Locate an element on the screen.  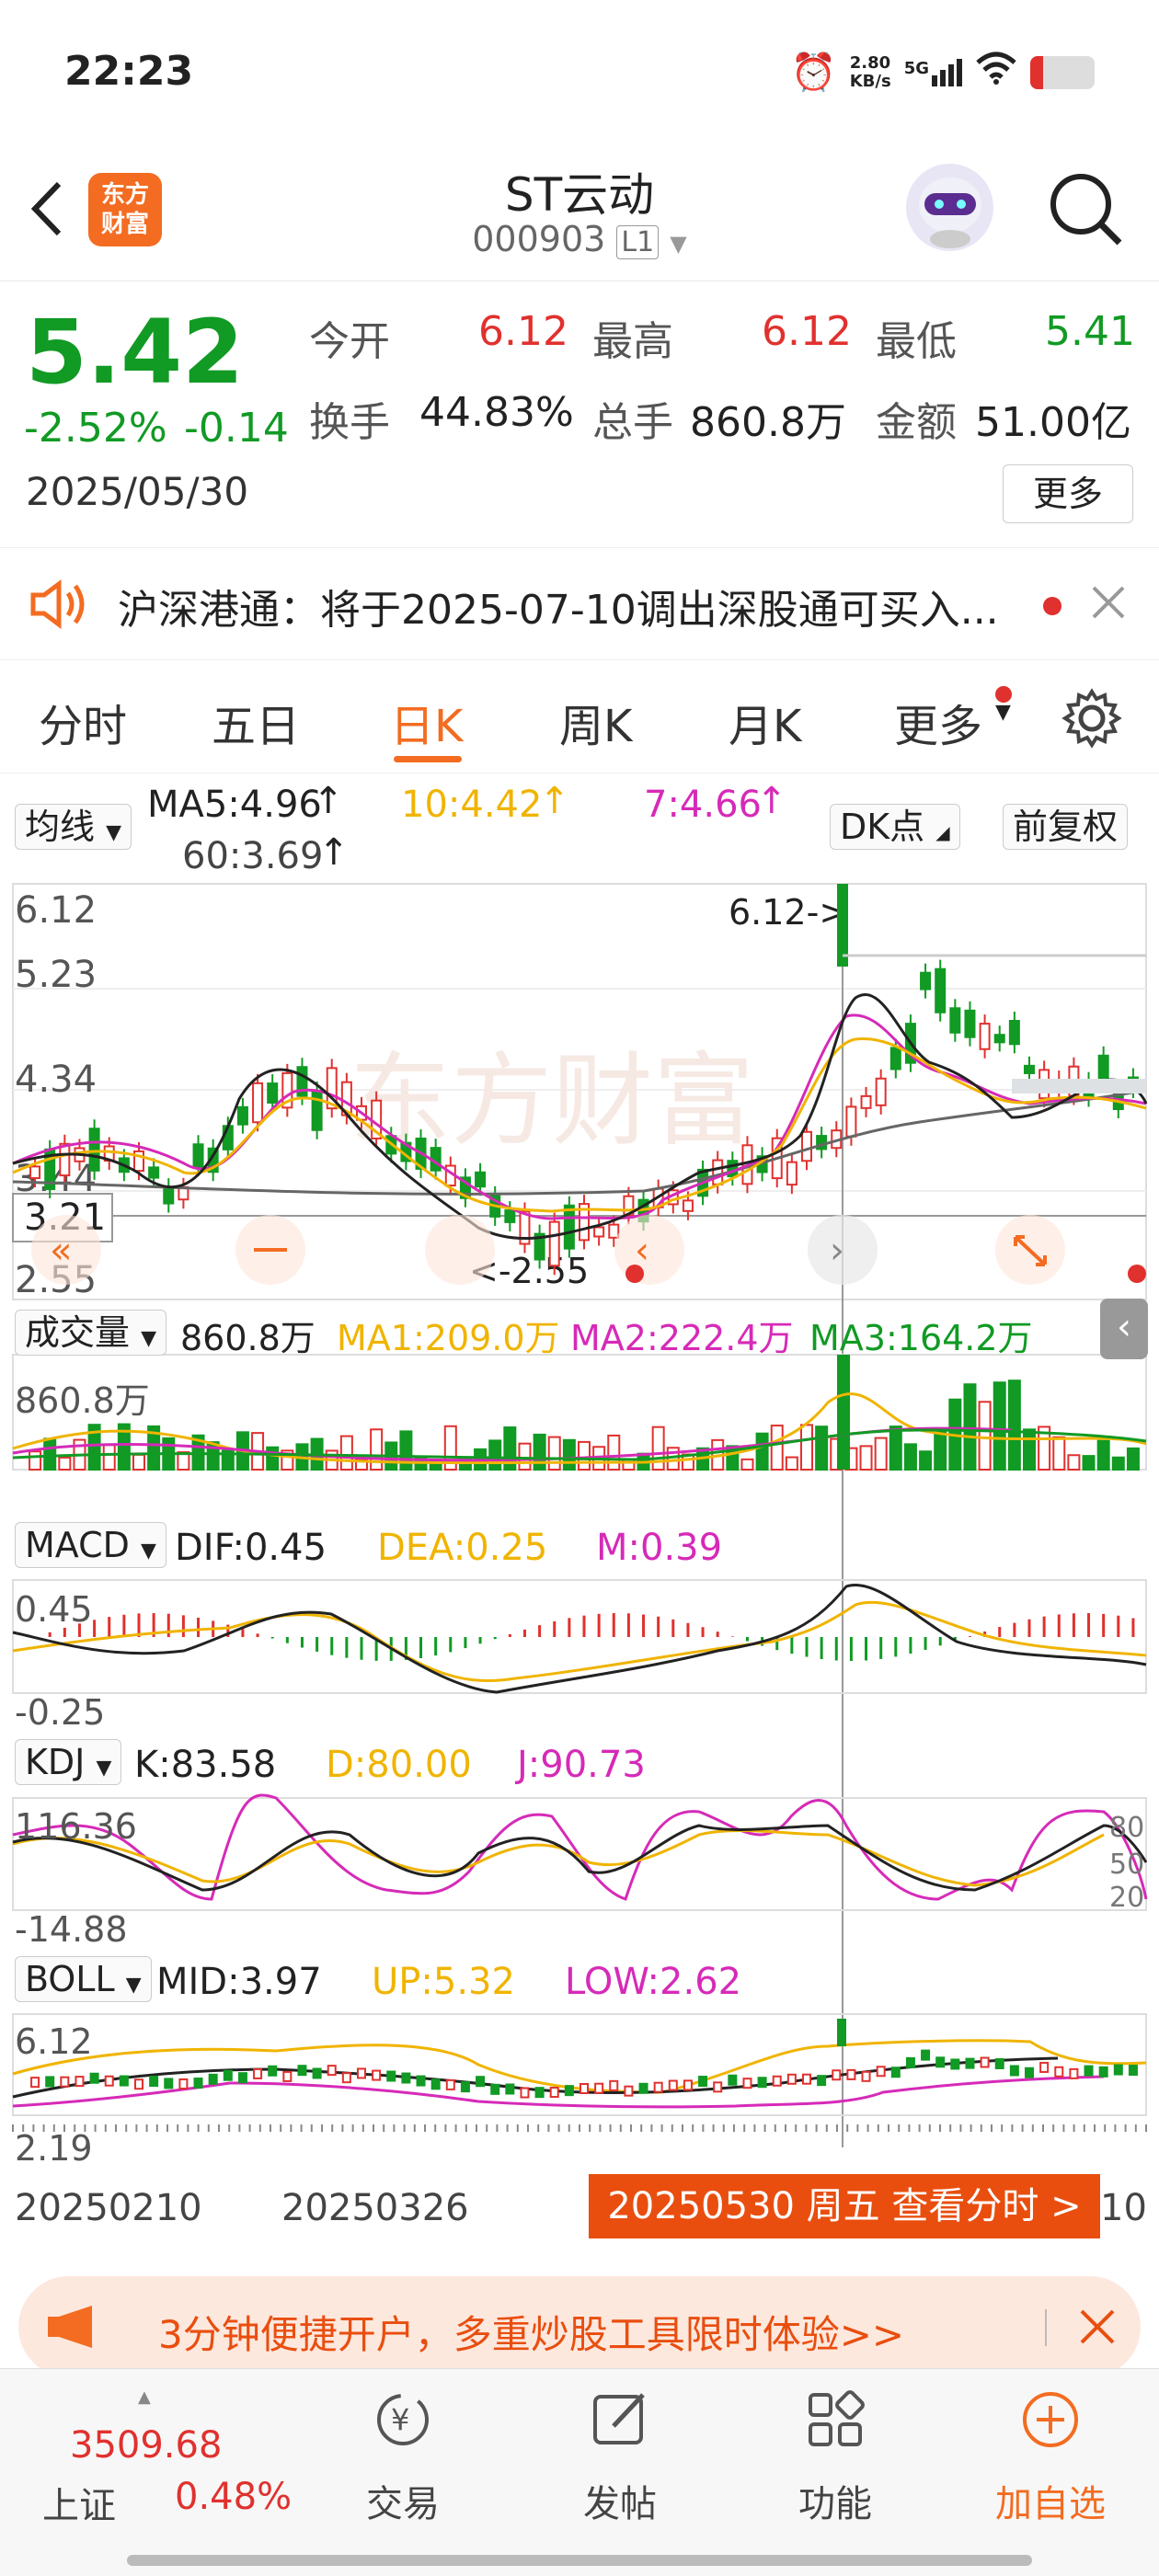
low-value: 5.41 is located at coordinates (1090, 332).